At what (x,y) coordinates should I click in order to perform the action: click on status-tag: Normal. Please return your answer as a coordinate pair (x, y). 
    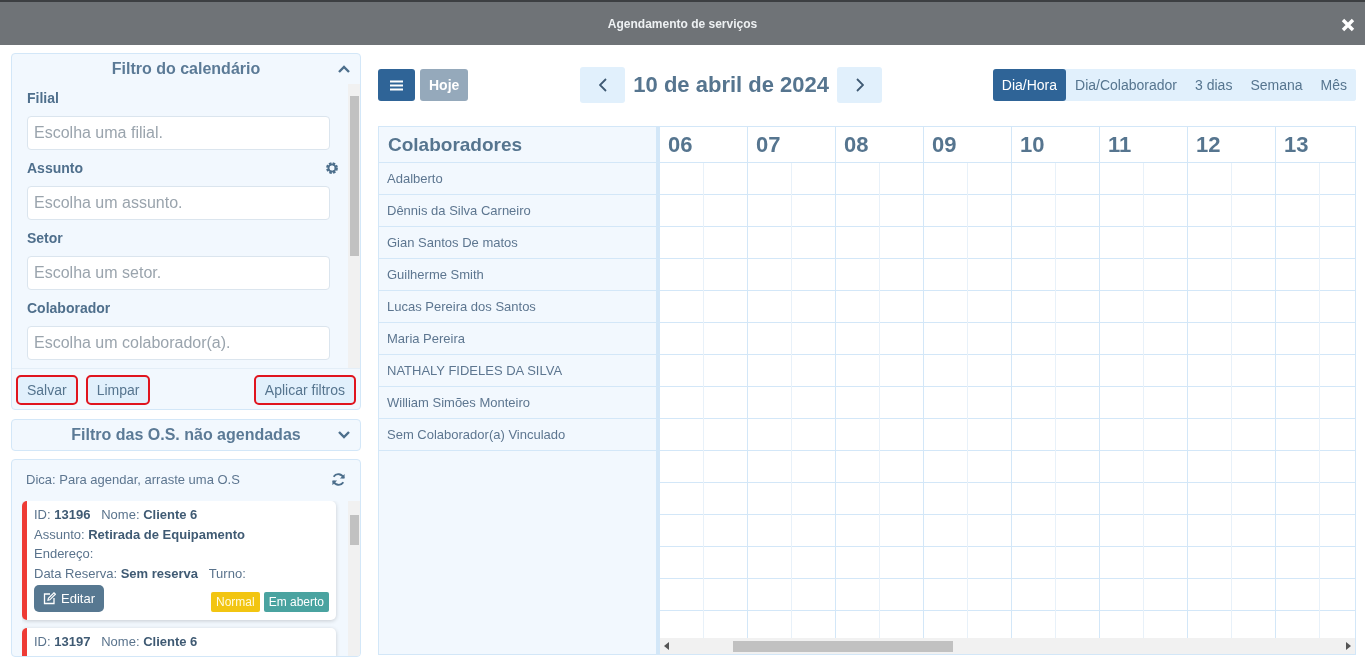
    Looking at the image, I should click on (235, 602).